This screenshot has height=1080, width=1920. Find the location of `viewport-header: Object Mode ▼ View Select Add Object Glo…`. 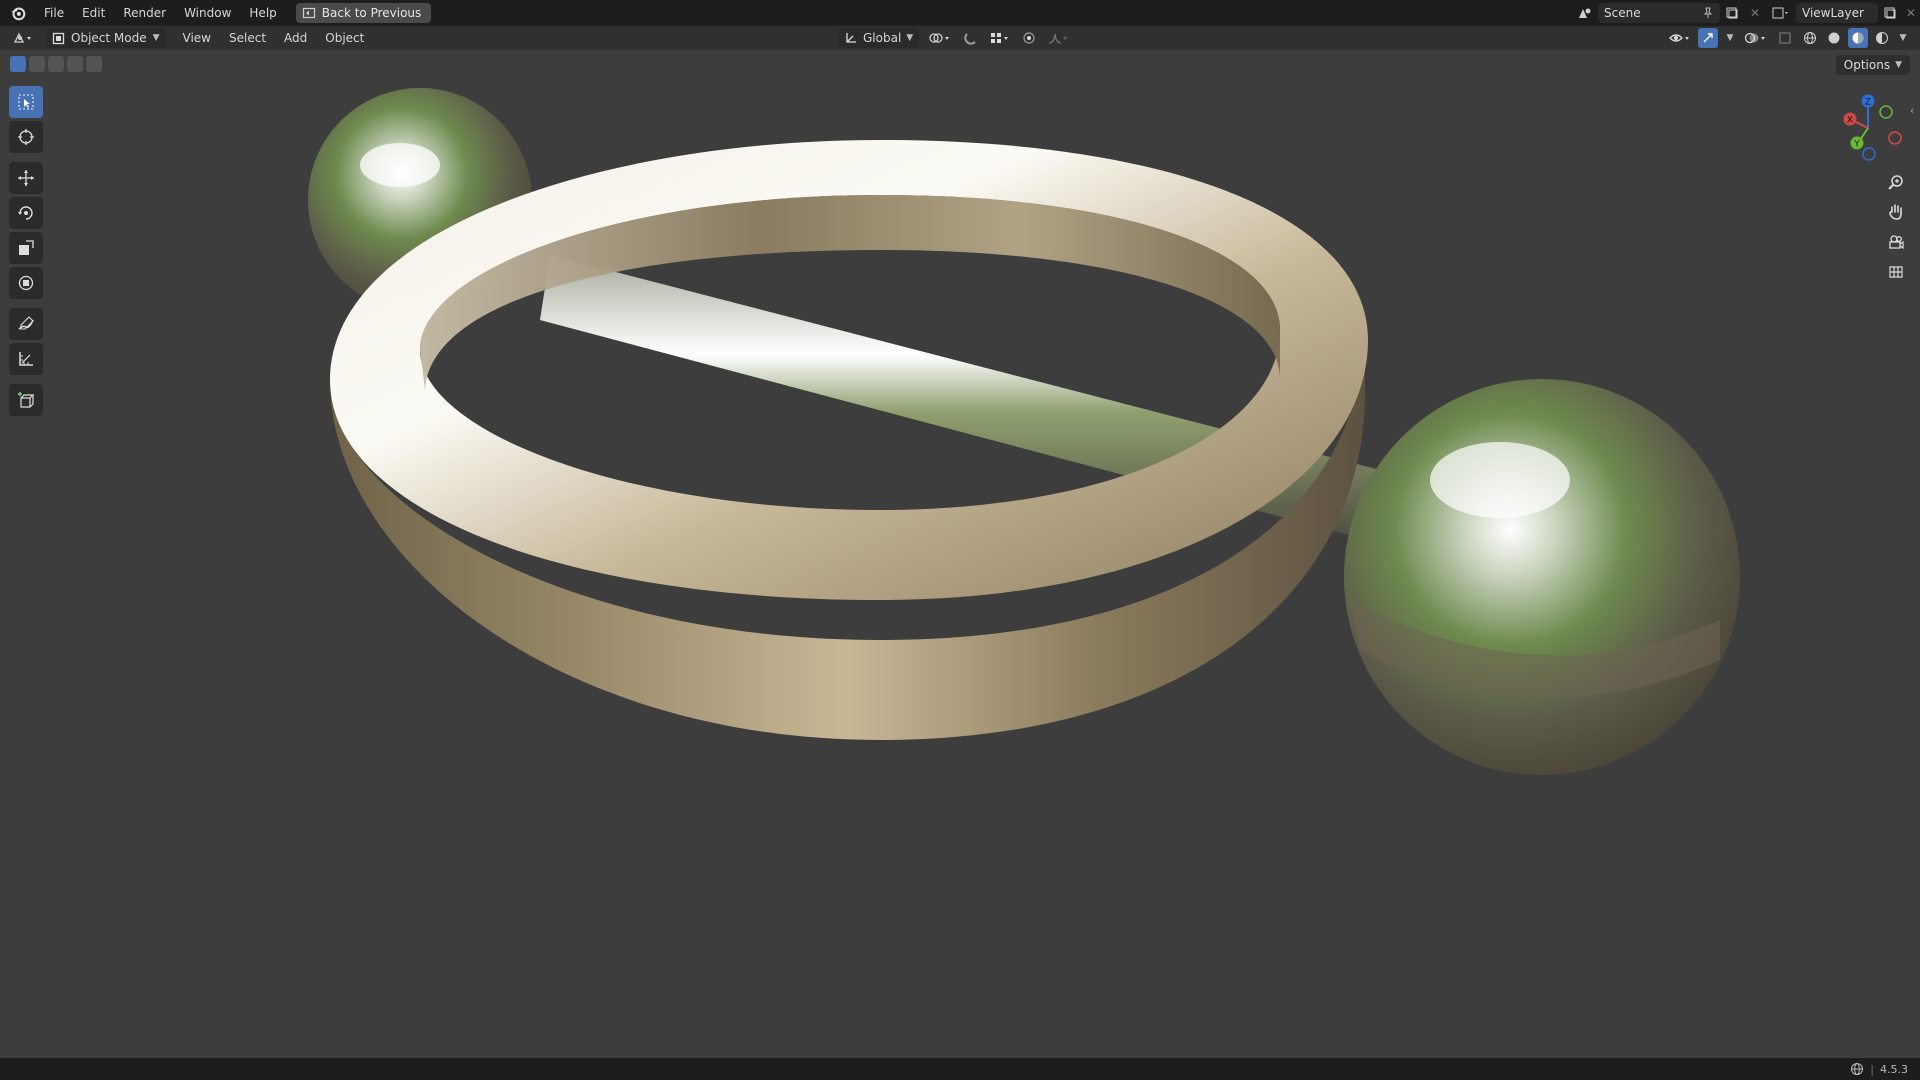

viewport-header: Object Mode ▼ View Select Add Object Glo… is located at coordinates (960, 38).